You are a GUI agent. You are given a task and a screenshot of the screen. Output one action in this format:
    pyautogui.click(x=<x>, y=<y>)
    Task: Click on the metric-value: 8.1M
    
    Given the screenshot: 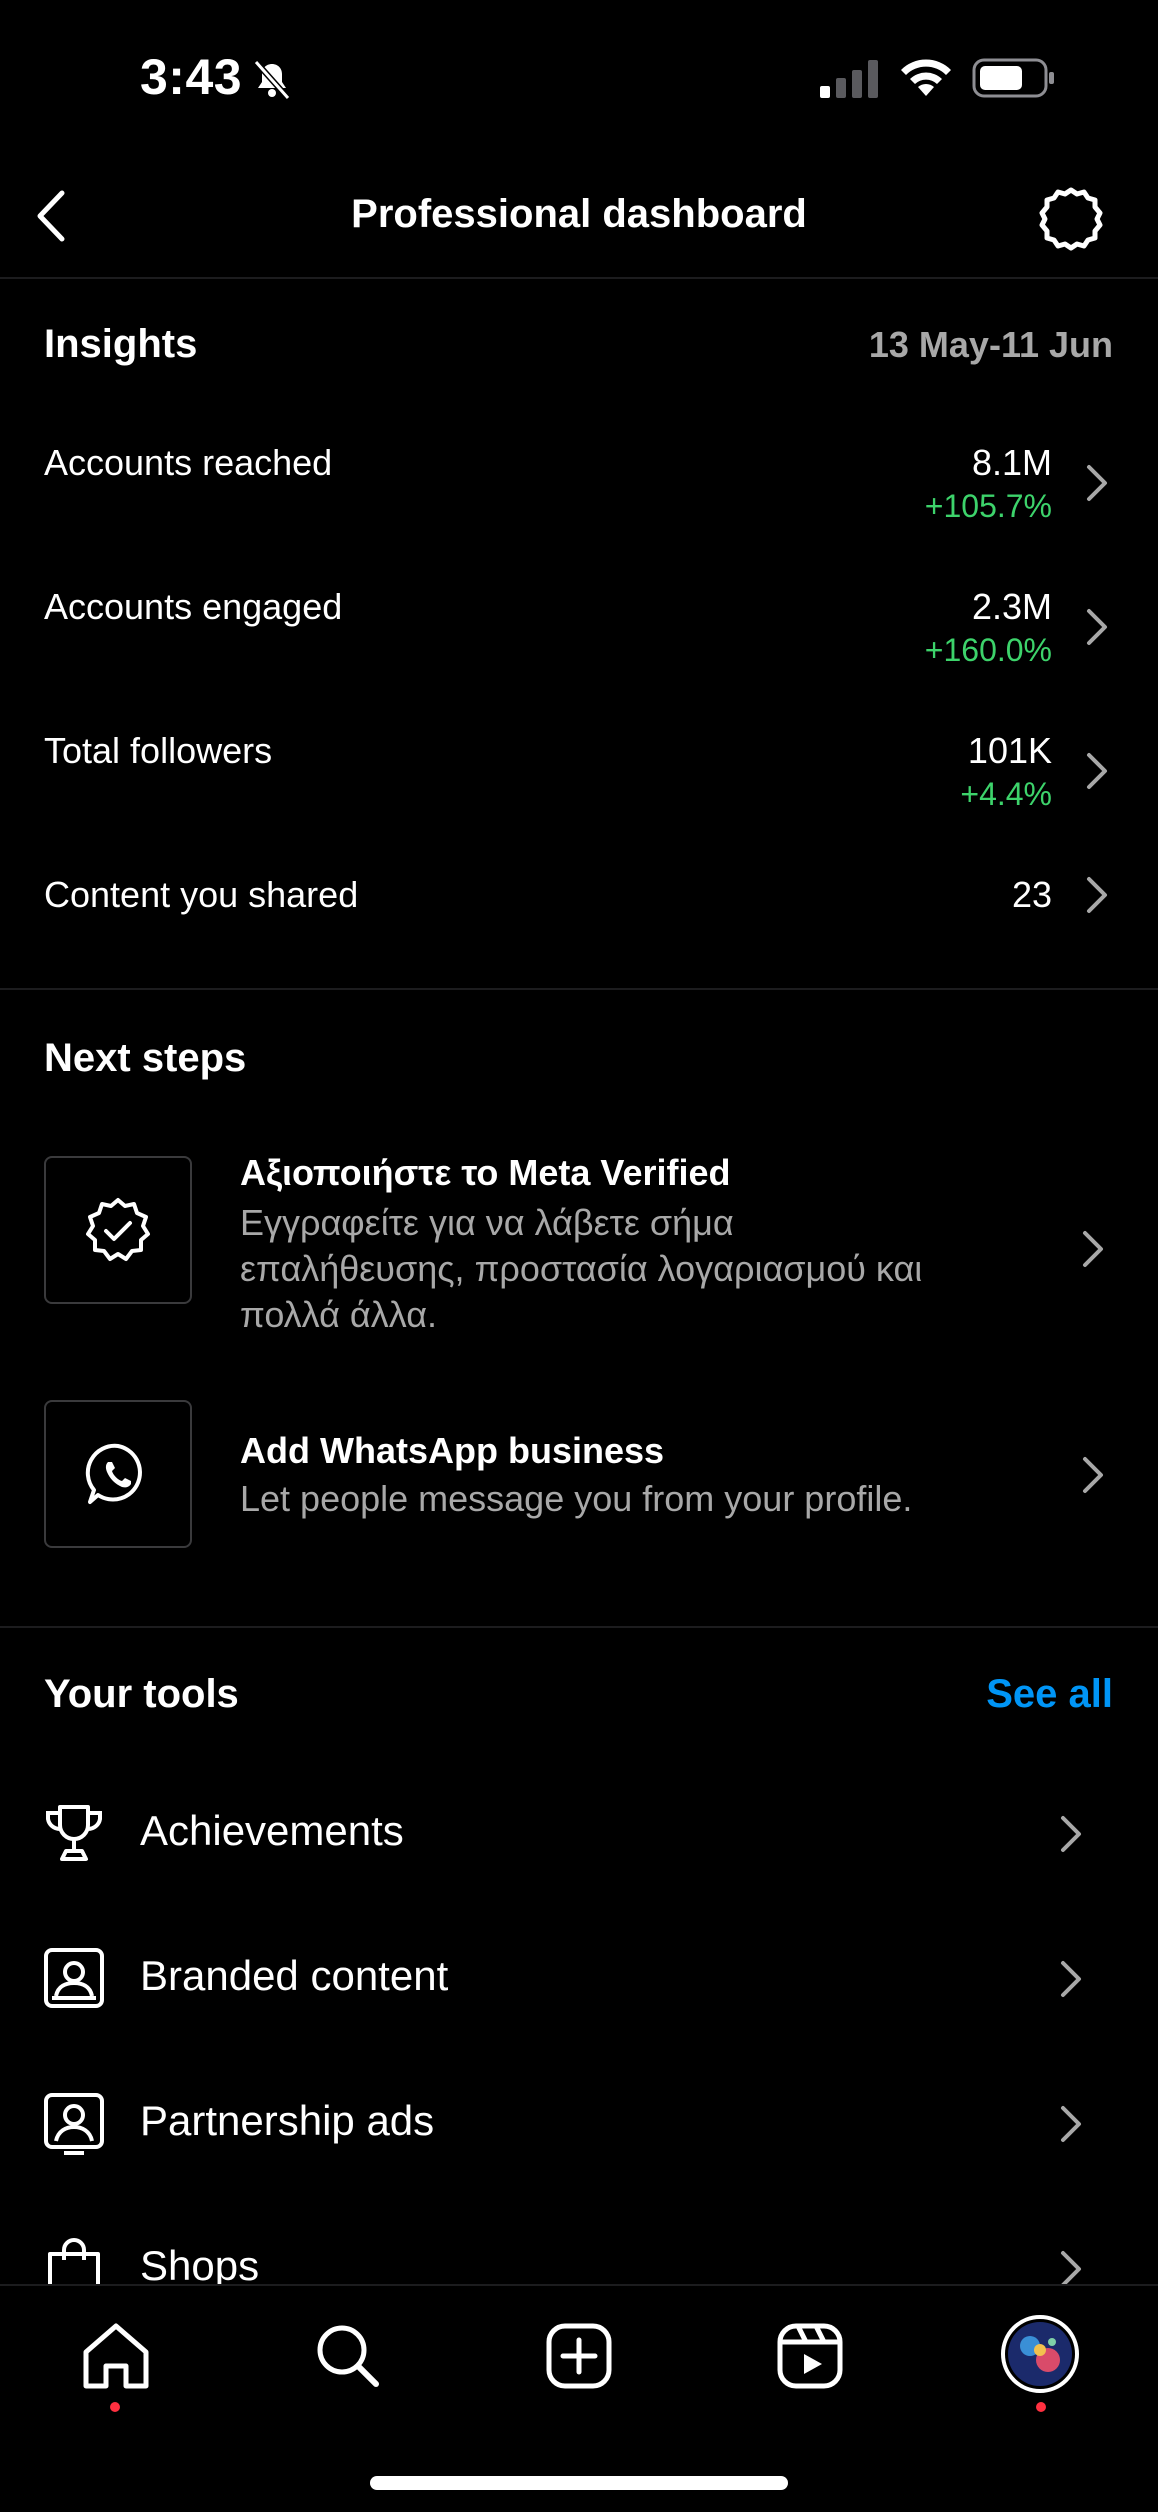 What is the action you would take?
    pyautogui.click(x=1011, y=462)
    